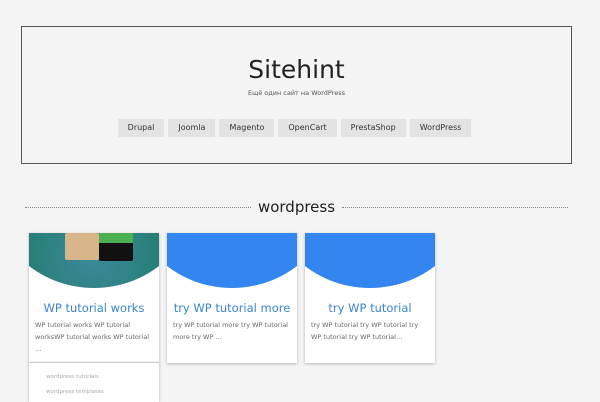  Describe the element at coordinates (373, 128) in the screenshot. I see `nav-prestashop: PrestaShop` at that location.